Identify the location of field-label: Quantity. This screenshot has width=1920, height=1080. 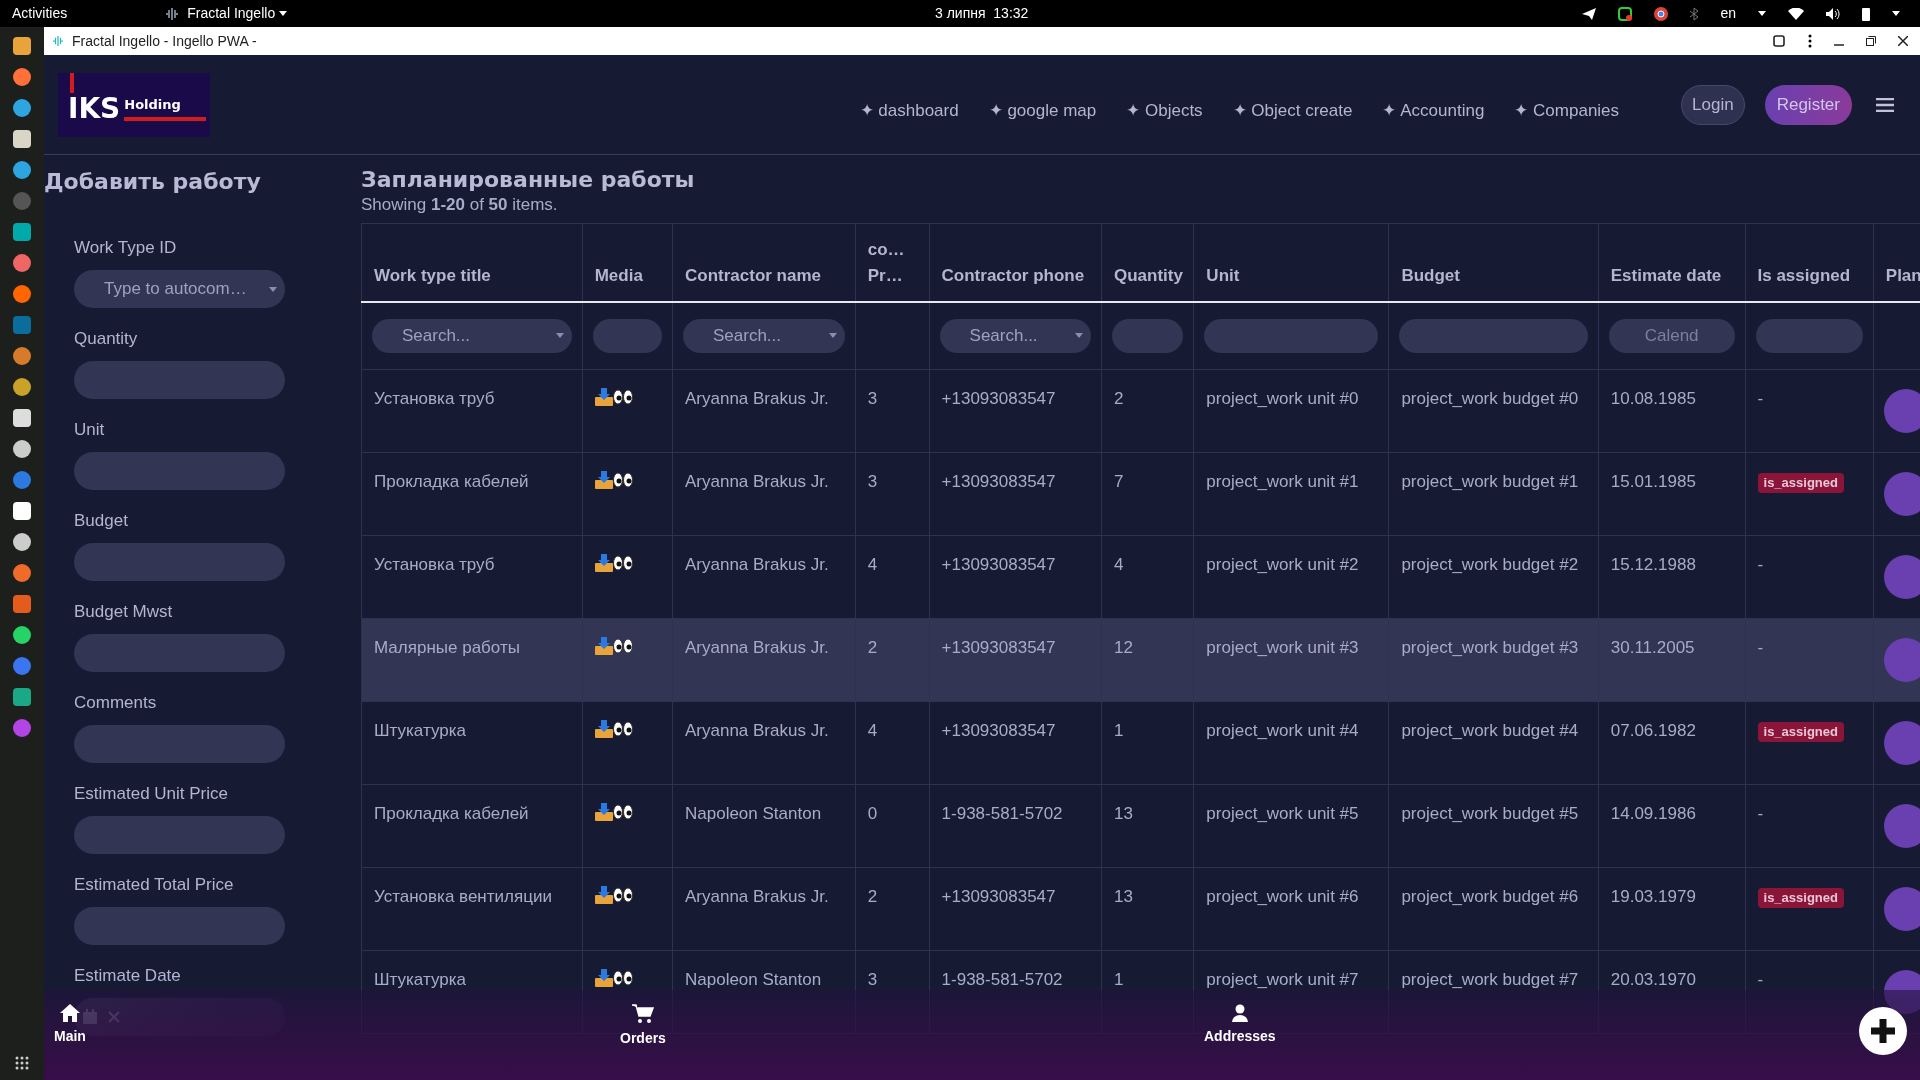
(106, 339).